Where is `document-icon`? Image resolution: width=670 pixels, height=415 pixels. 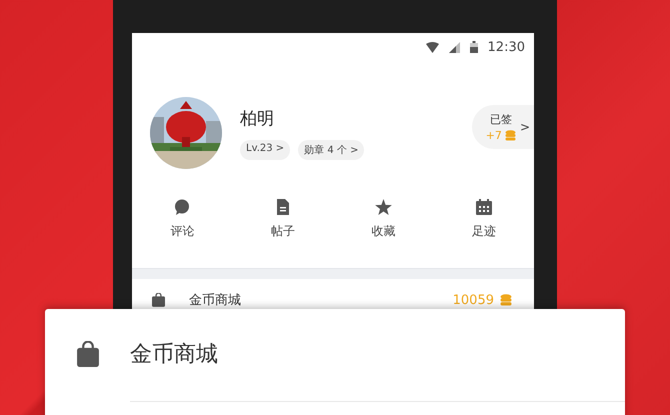
document-icon is located at coordinates (282, 207).